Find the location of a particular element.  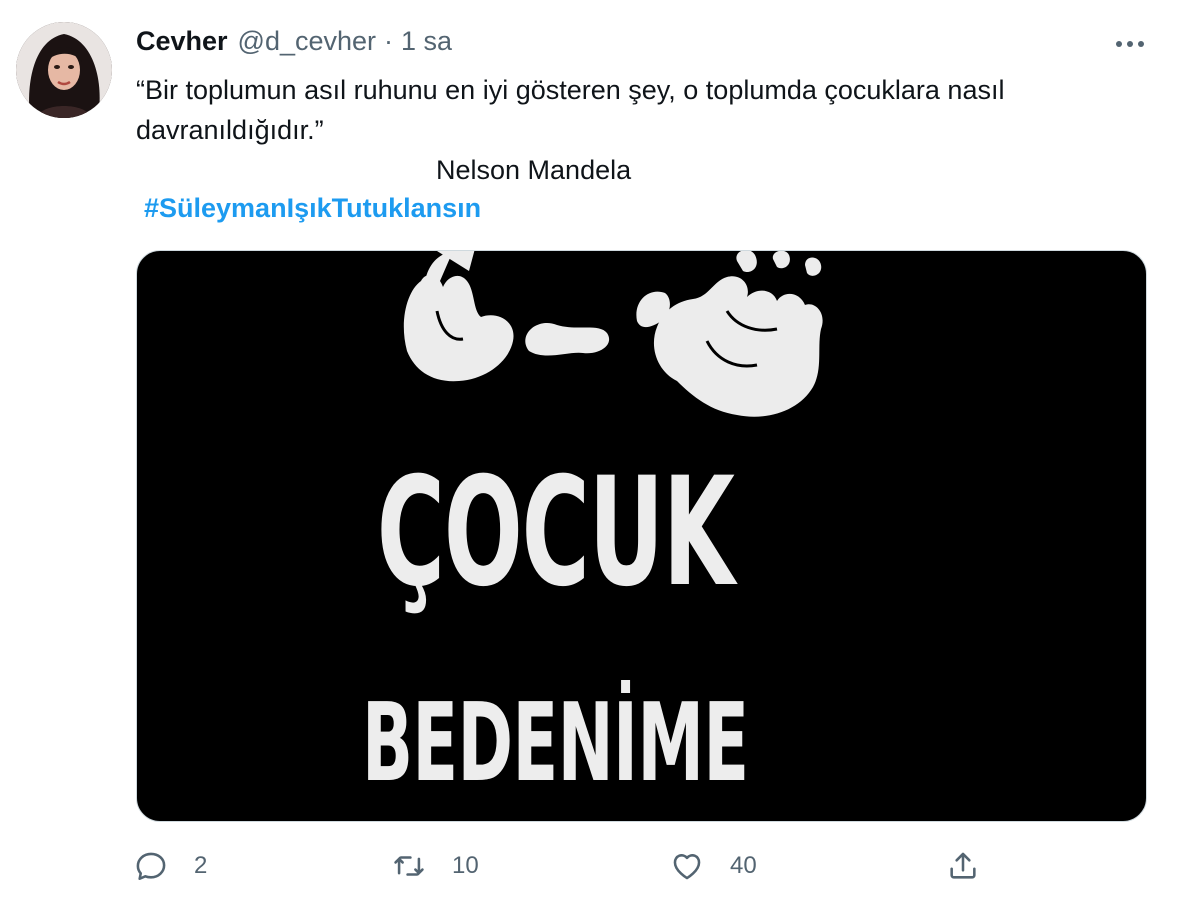

author-name: Cevher is located at coordinates (182, 41).